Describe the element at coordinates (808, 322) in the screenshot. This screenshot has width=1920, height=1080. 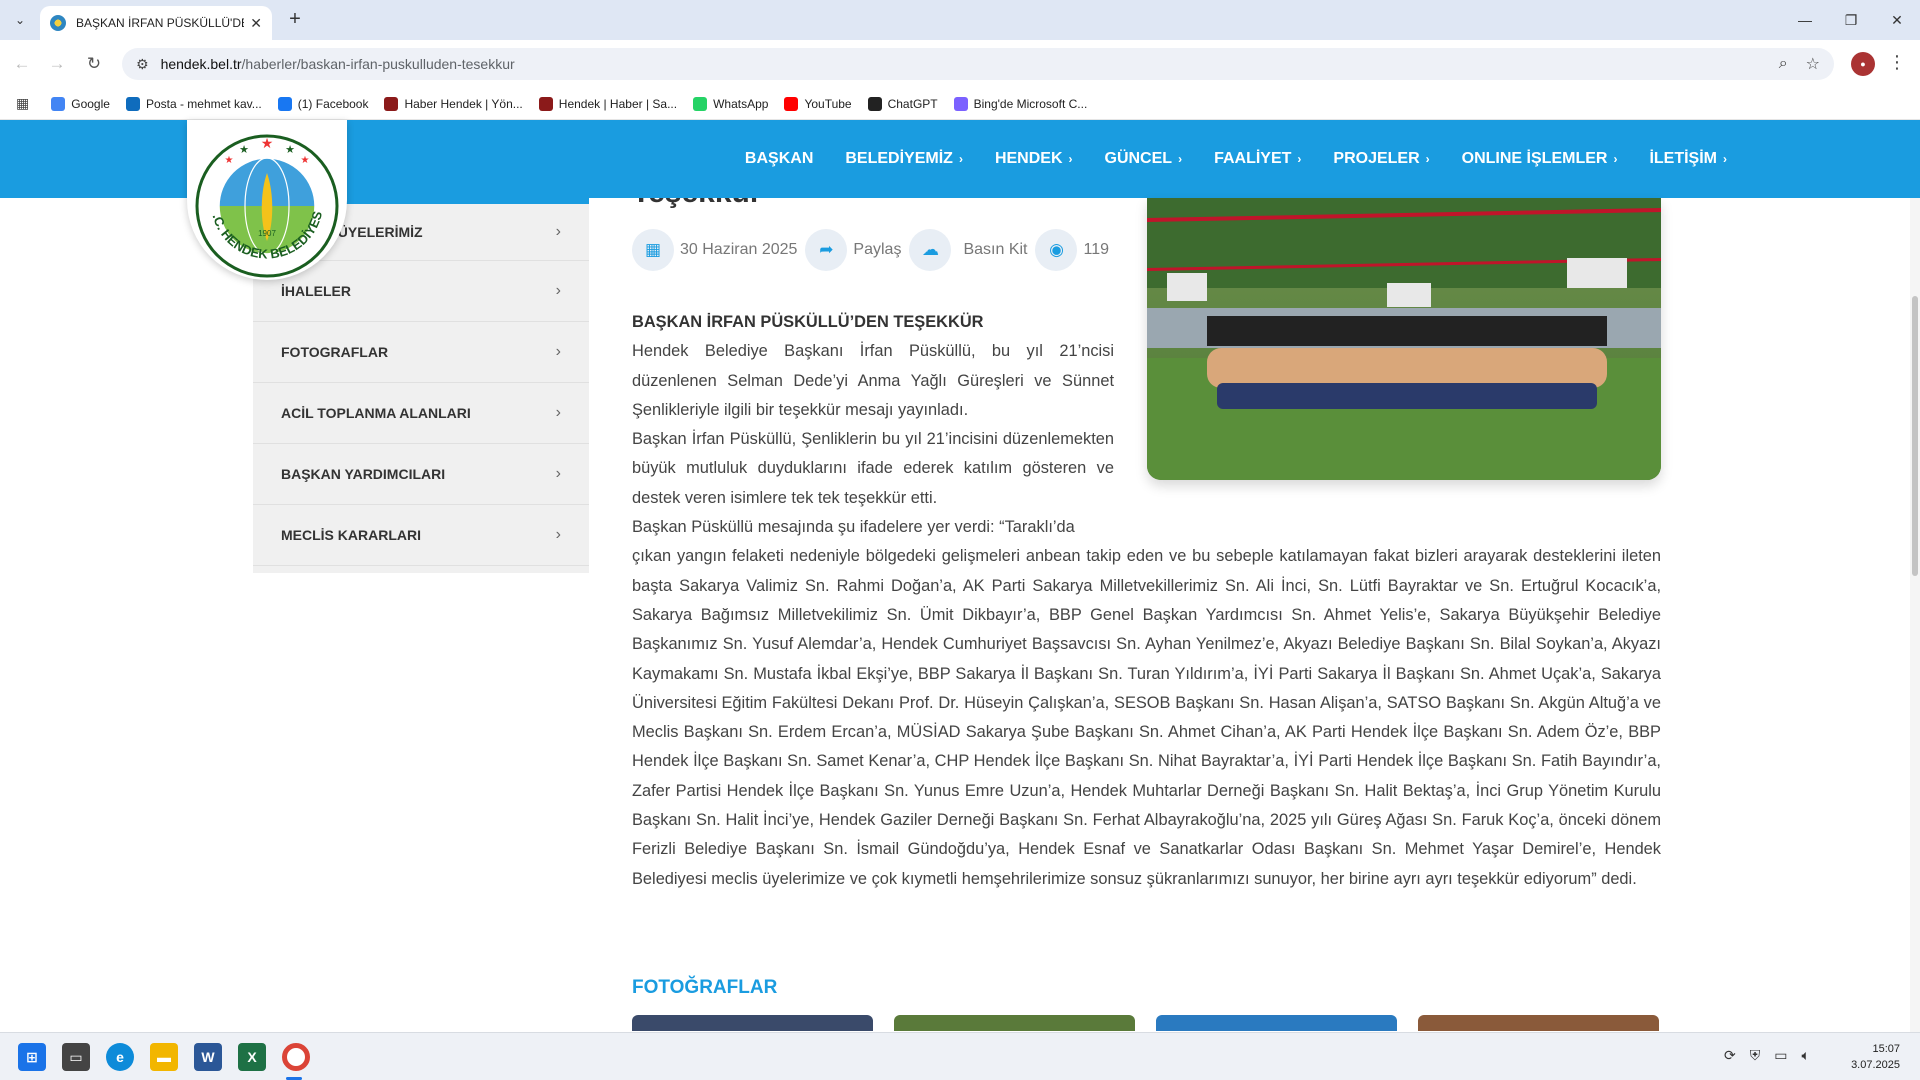
I see `article-lead: BAŞKAN İRFAN PÜSKÜLLÜ’DEN TEŞEKKÜR` at that location.